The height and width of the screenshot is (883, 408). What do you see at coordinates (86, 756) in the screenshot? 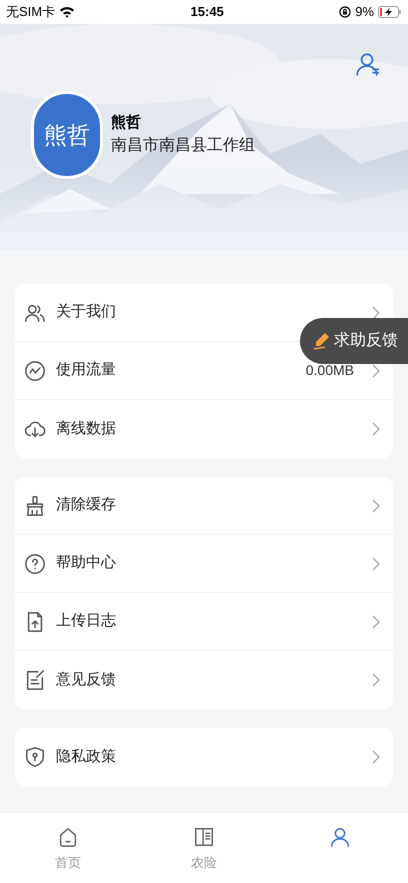
I see `menu-label: 隐私政策` at bounding box center [86, 756].